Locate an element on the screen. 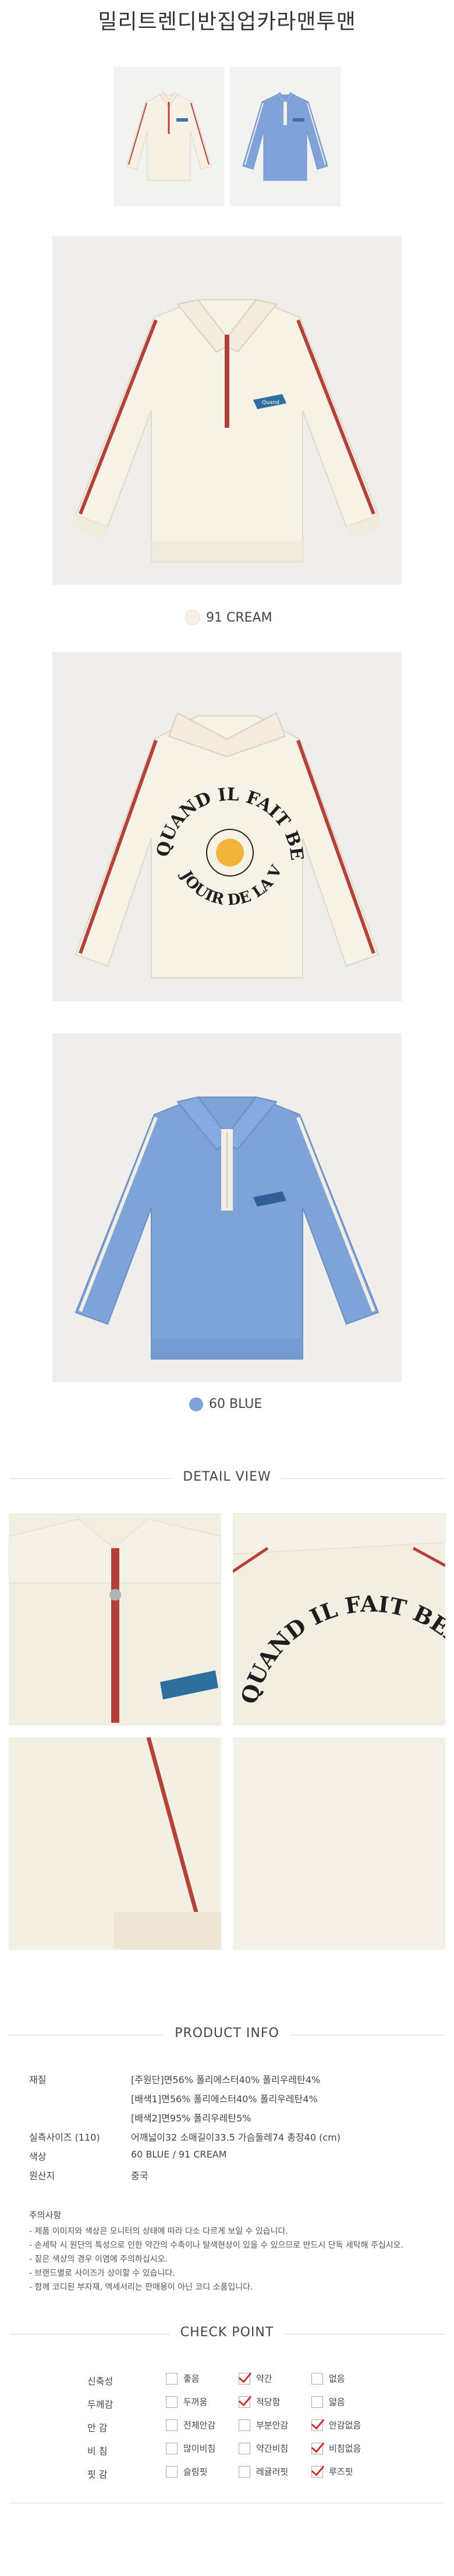  thumbnail-cream is located at coordinates (169, 137).